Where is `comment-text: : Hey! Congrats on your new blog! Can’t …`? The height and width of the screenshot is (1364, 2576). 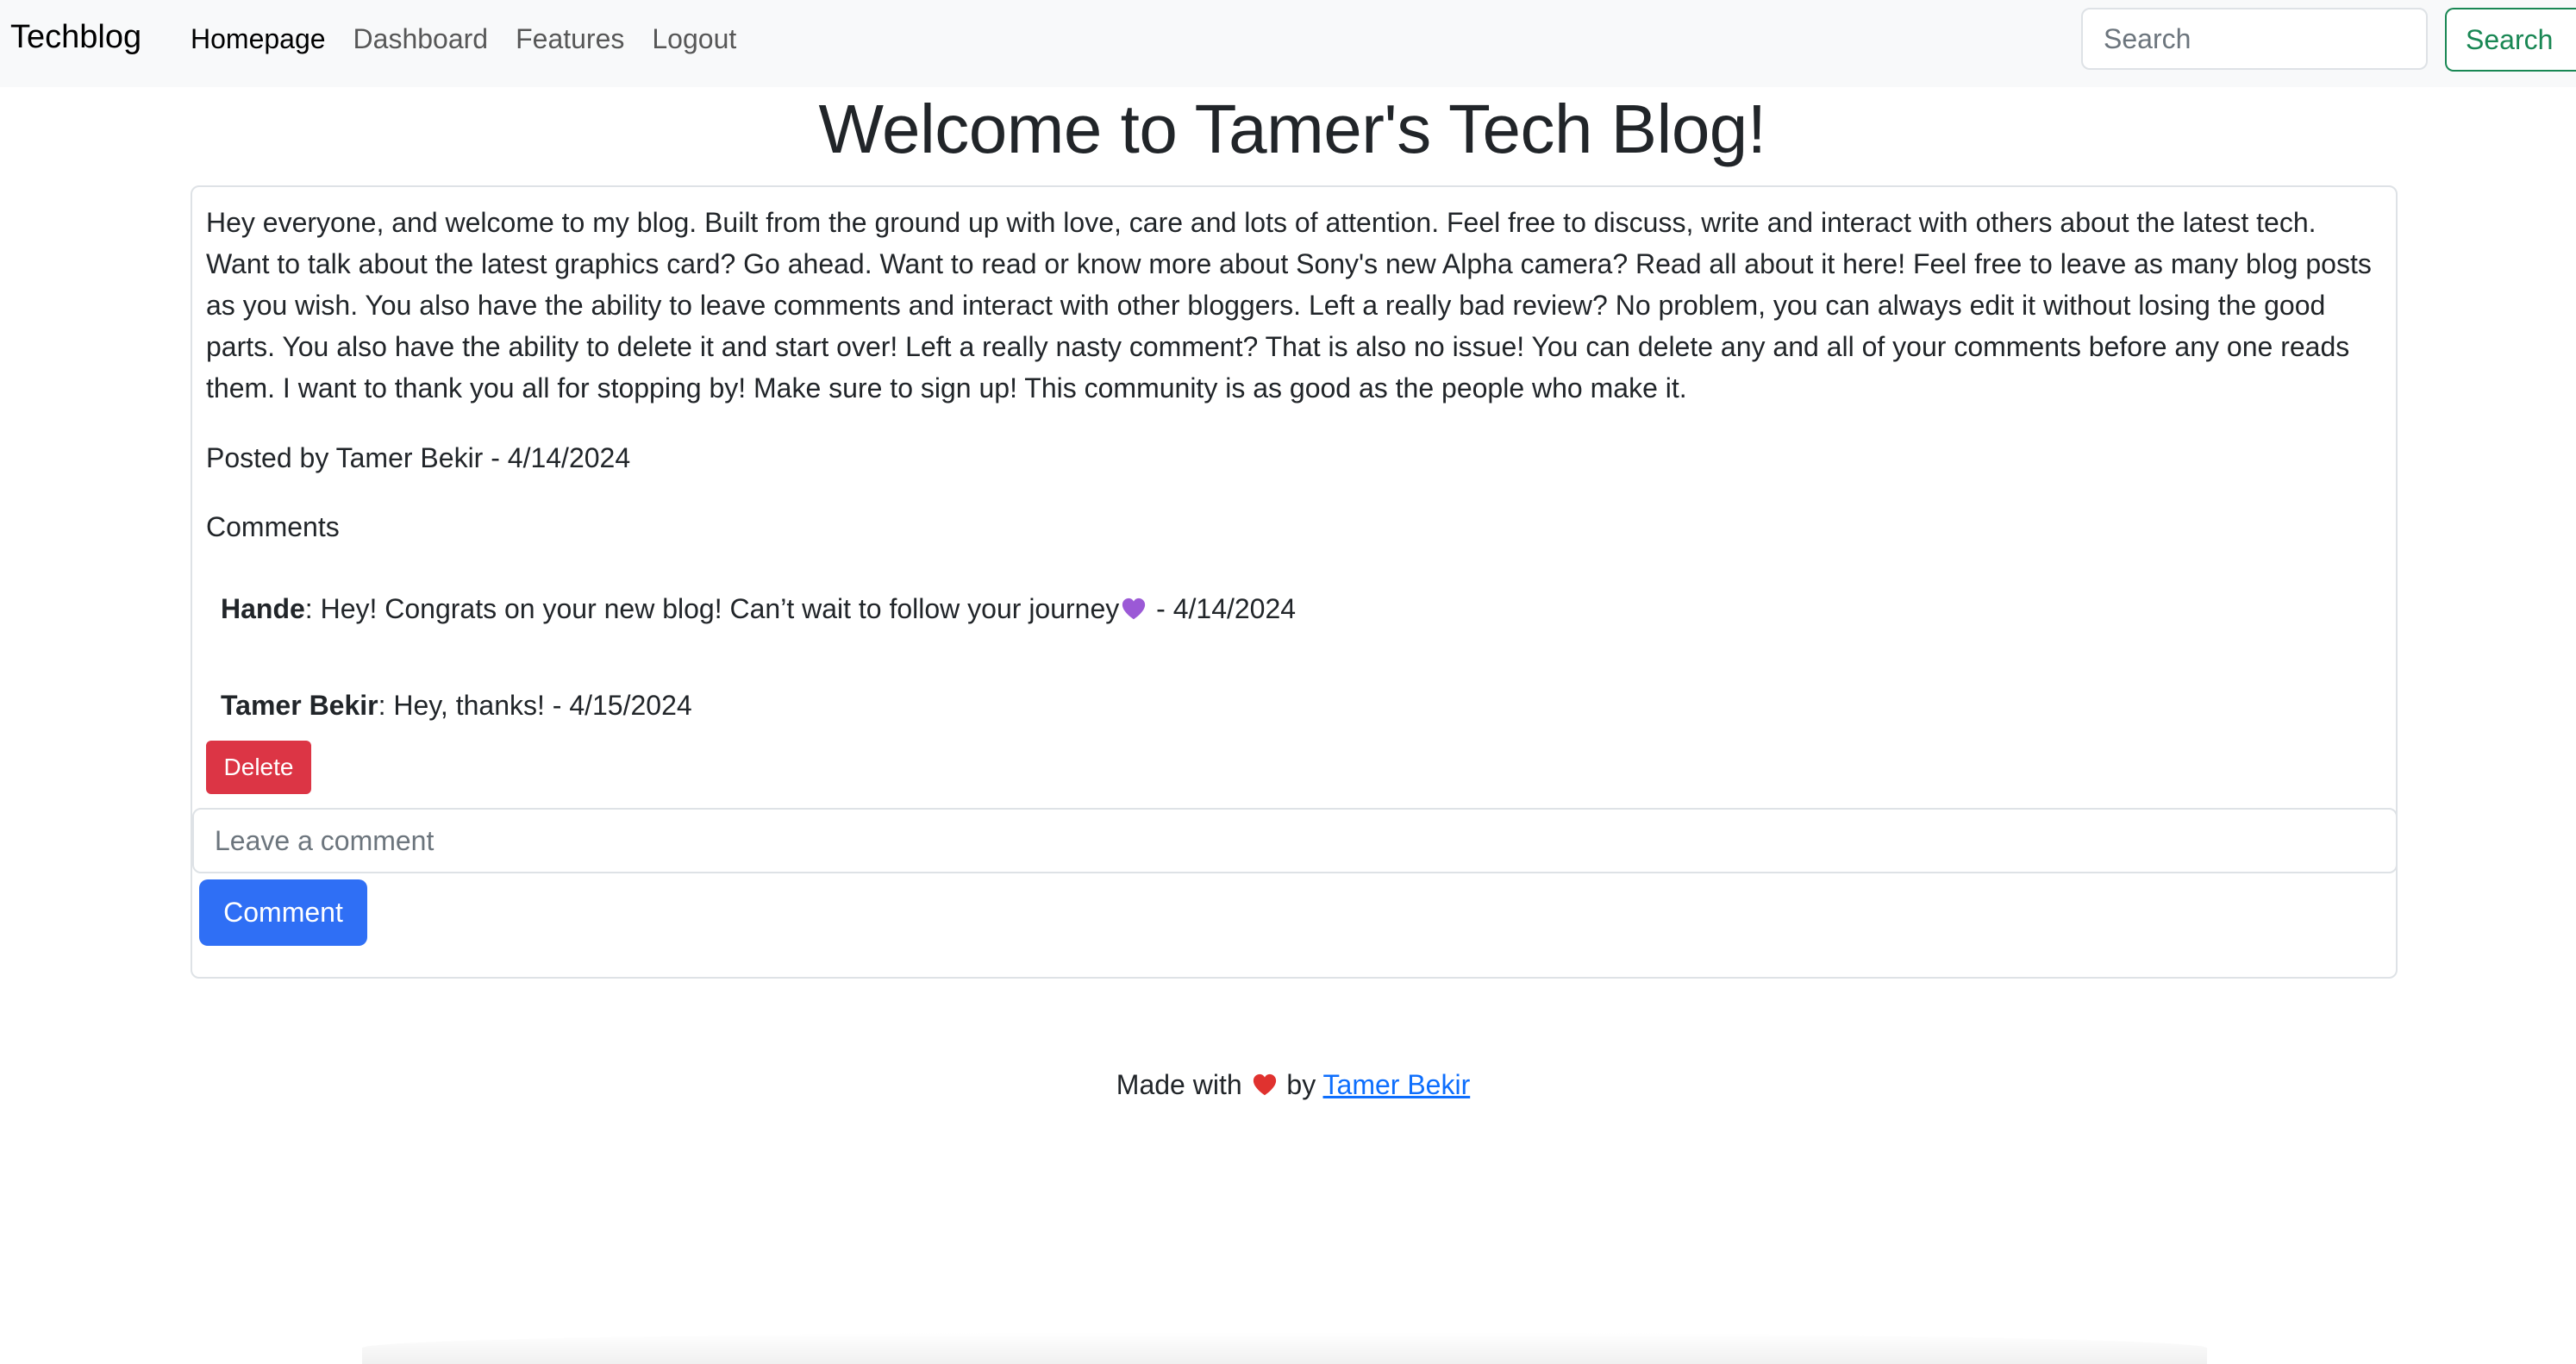 comment-text: : Hey! Congrats on your new blog! Can’t … is located at coordinates (712, 608).